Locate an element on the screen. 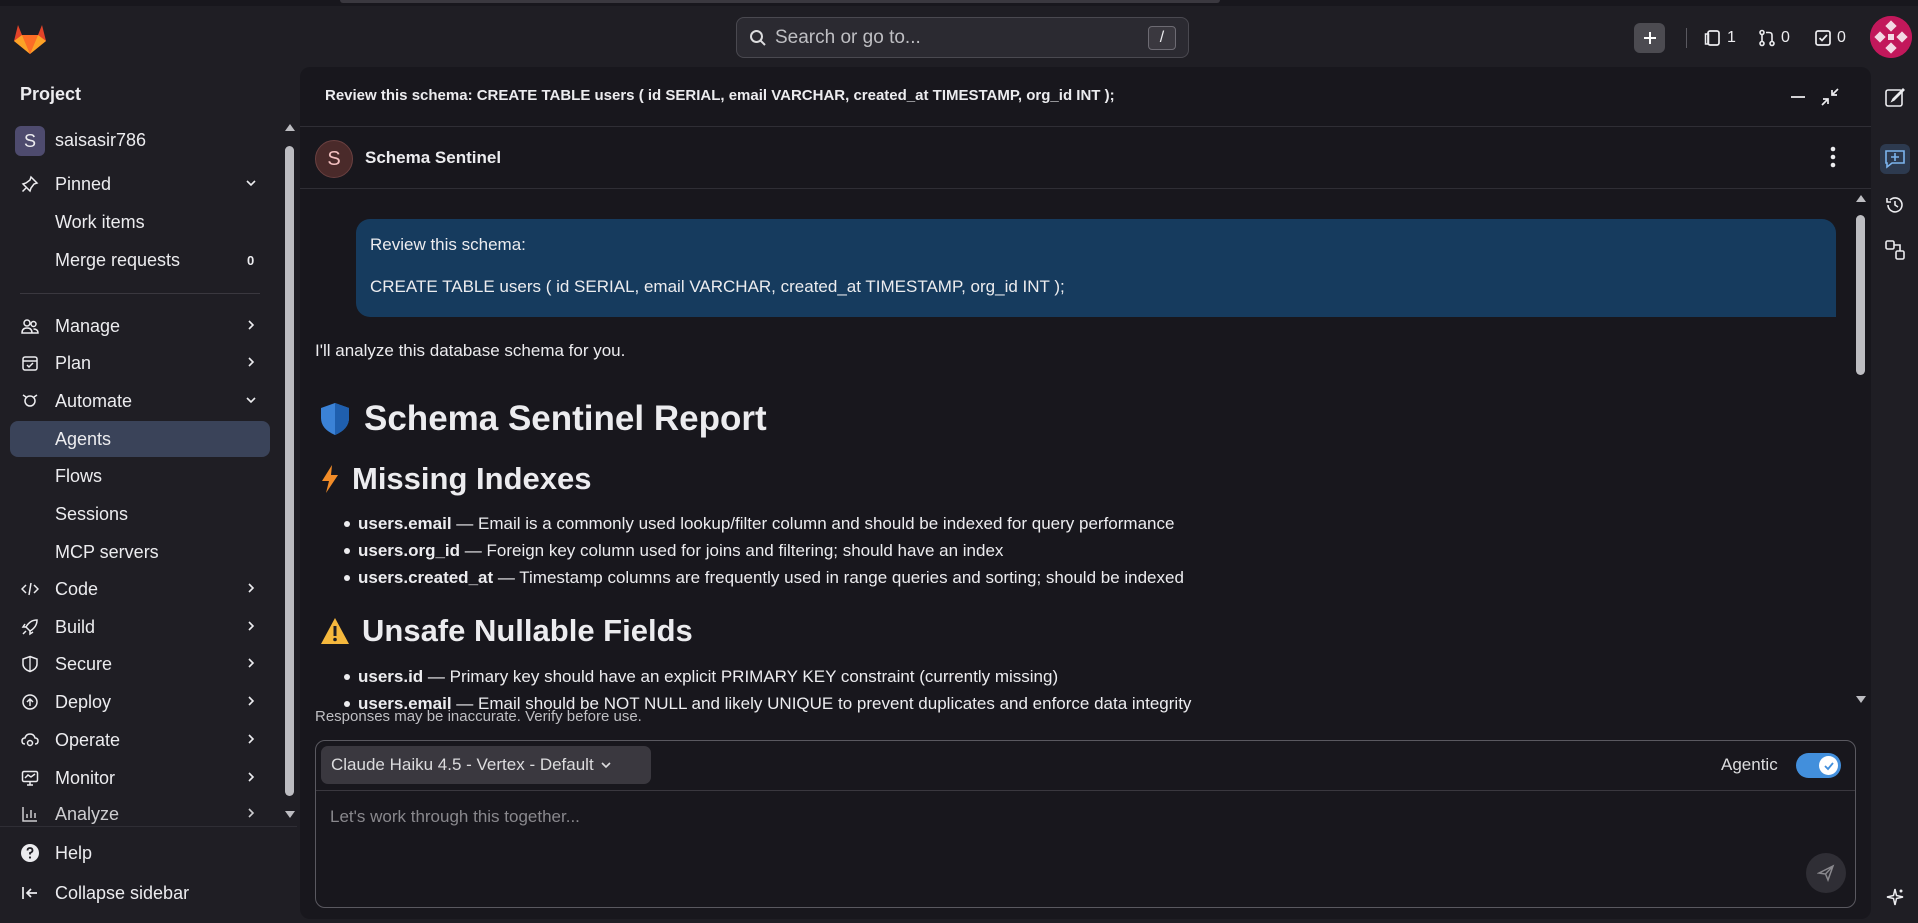 The height and width of the screenshot is (923, 1918). collapse-label: Collapse sidebar is located at coordinates (122, 892).